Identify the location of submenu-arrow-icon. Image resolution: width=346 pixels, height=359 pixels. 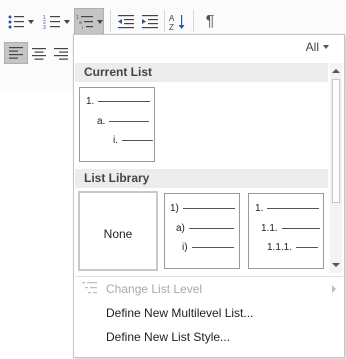
(334, 289).